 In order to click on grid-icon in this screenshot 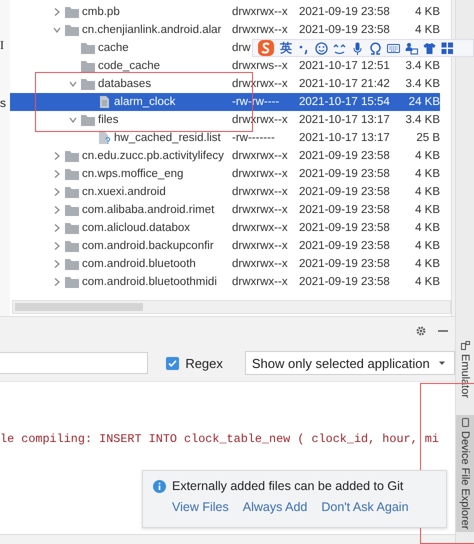, I will do `click(447, 48)`.